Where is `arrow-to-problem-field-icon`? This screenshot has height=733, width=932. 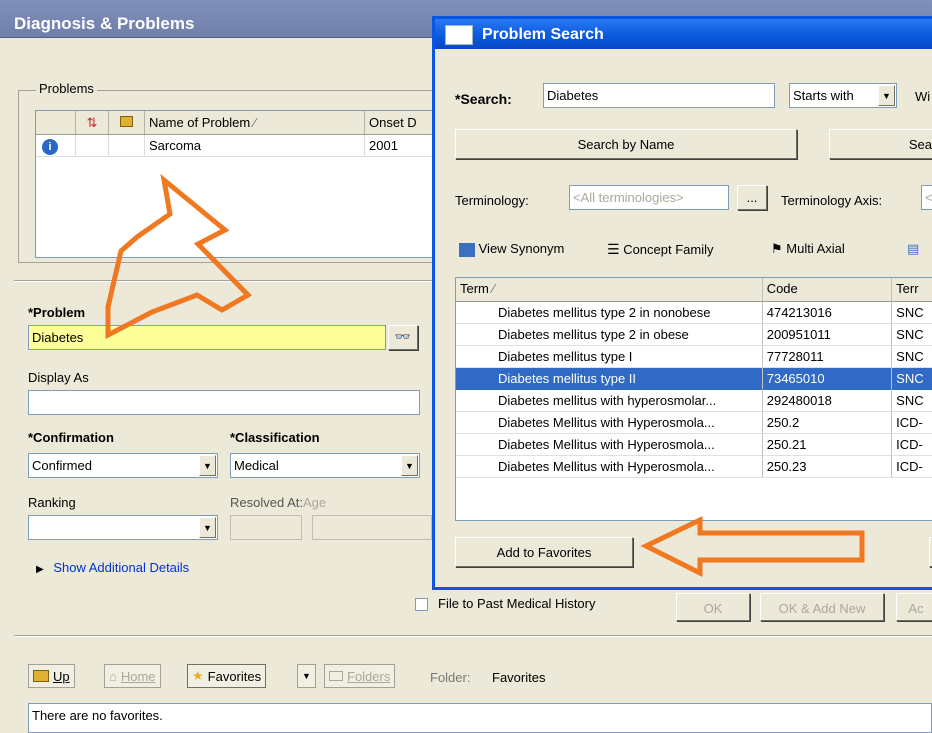
arrow-to-problem-field-icon is located at coordinates (179, 256).